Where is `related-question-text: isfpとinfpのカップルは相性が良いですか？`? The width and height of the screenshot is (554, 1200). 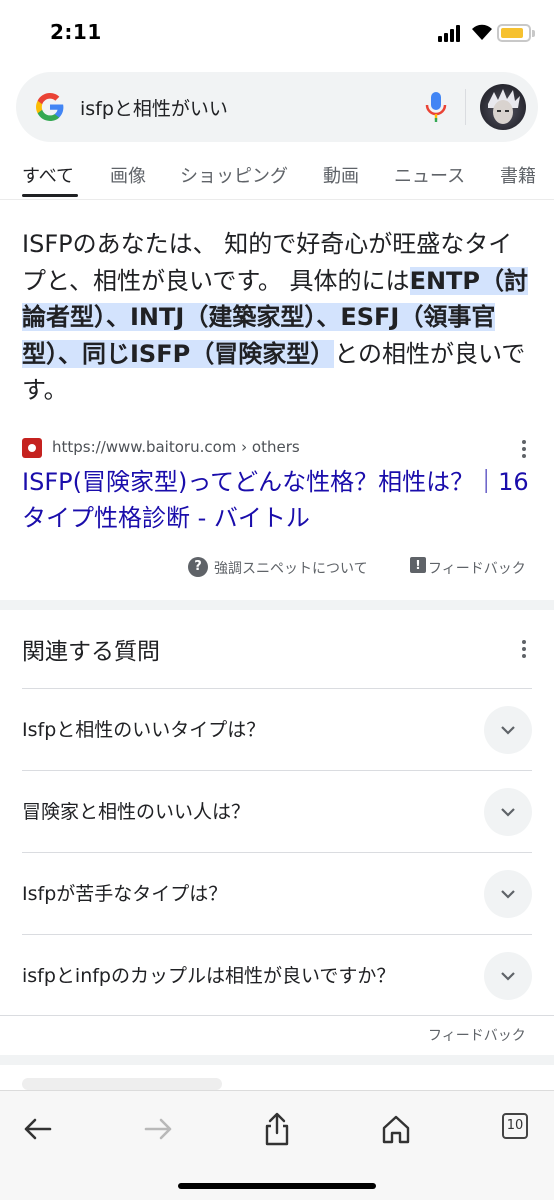
related-question-text: isfpとinfpのカップルは相性が良いですか？ is located at coordinates (209, 976).